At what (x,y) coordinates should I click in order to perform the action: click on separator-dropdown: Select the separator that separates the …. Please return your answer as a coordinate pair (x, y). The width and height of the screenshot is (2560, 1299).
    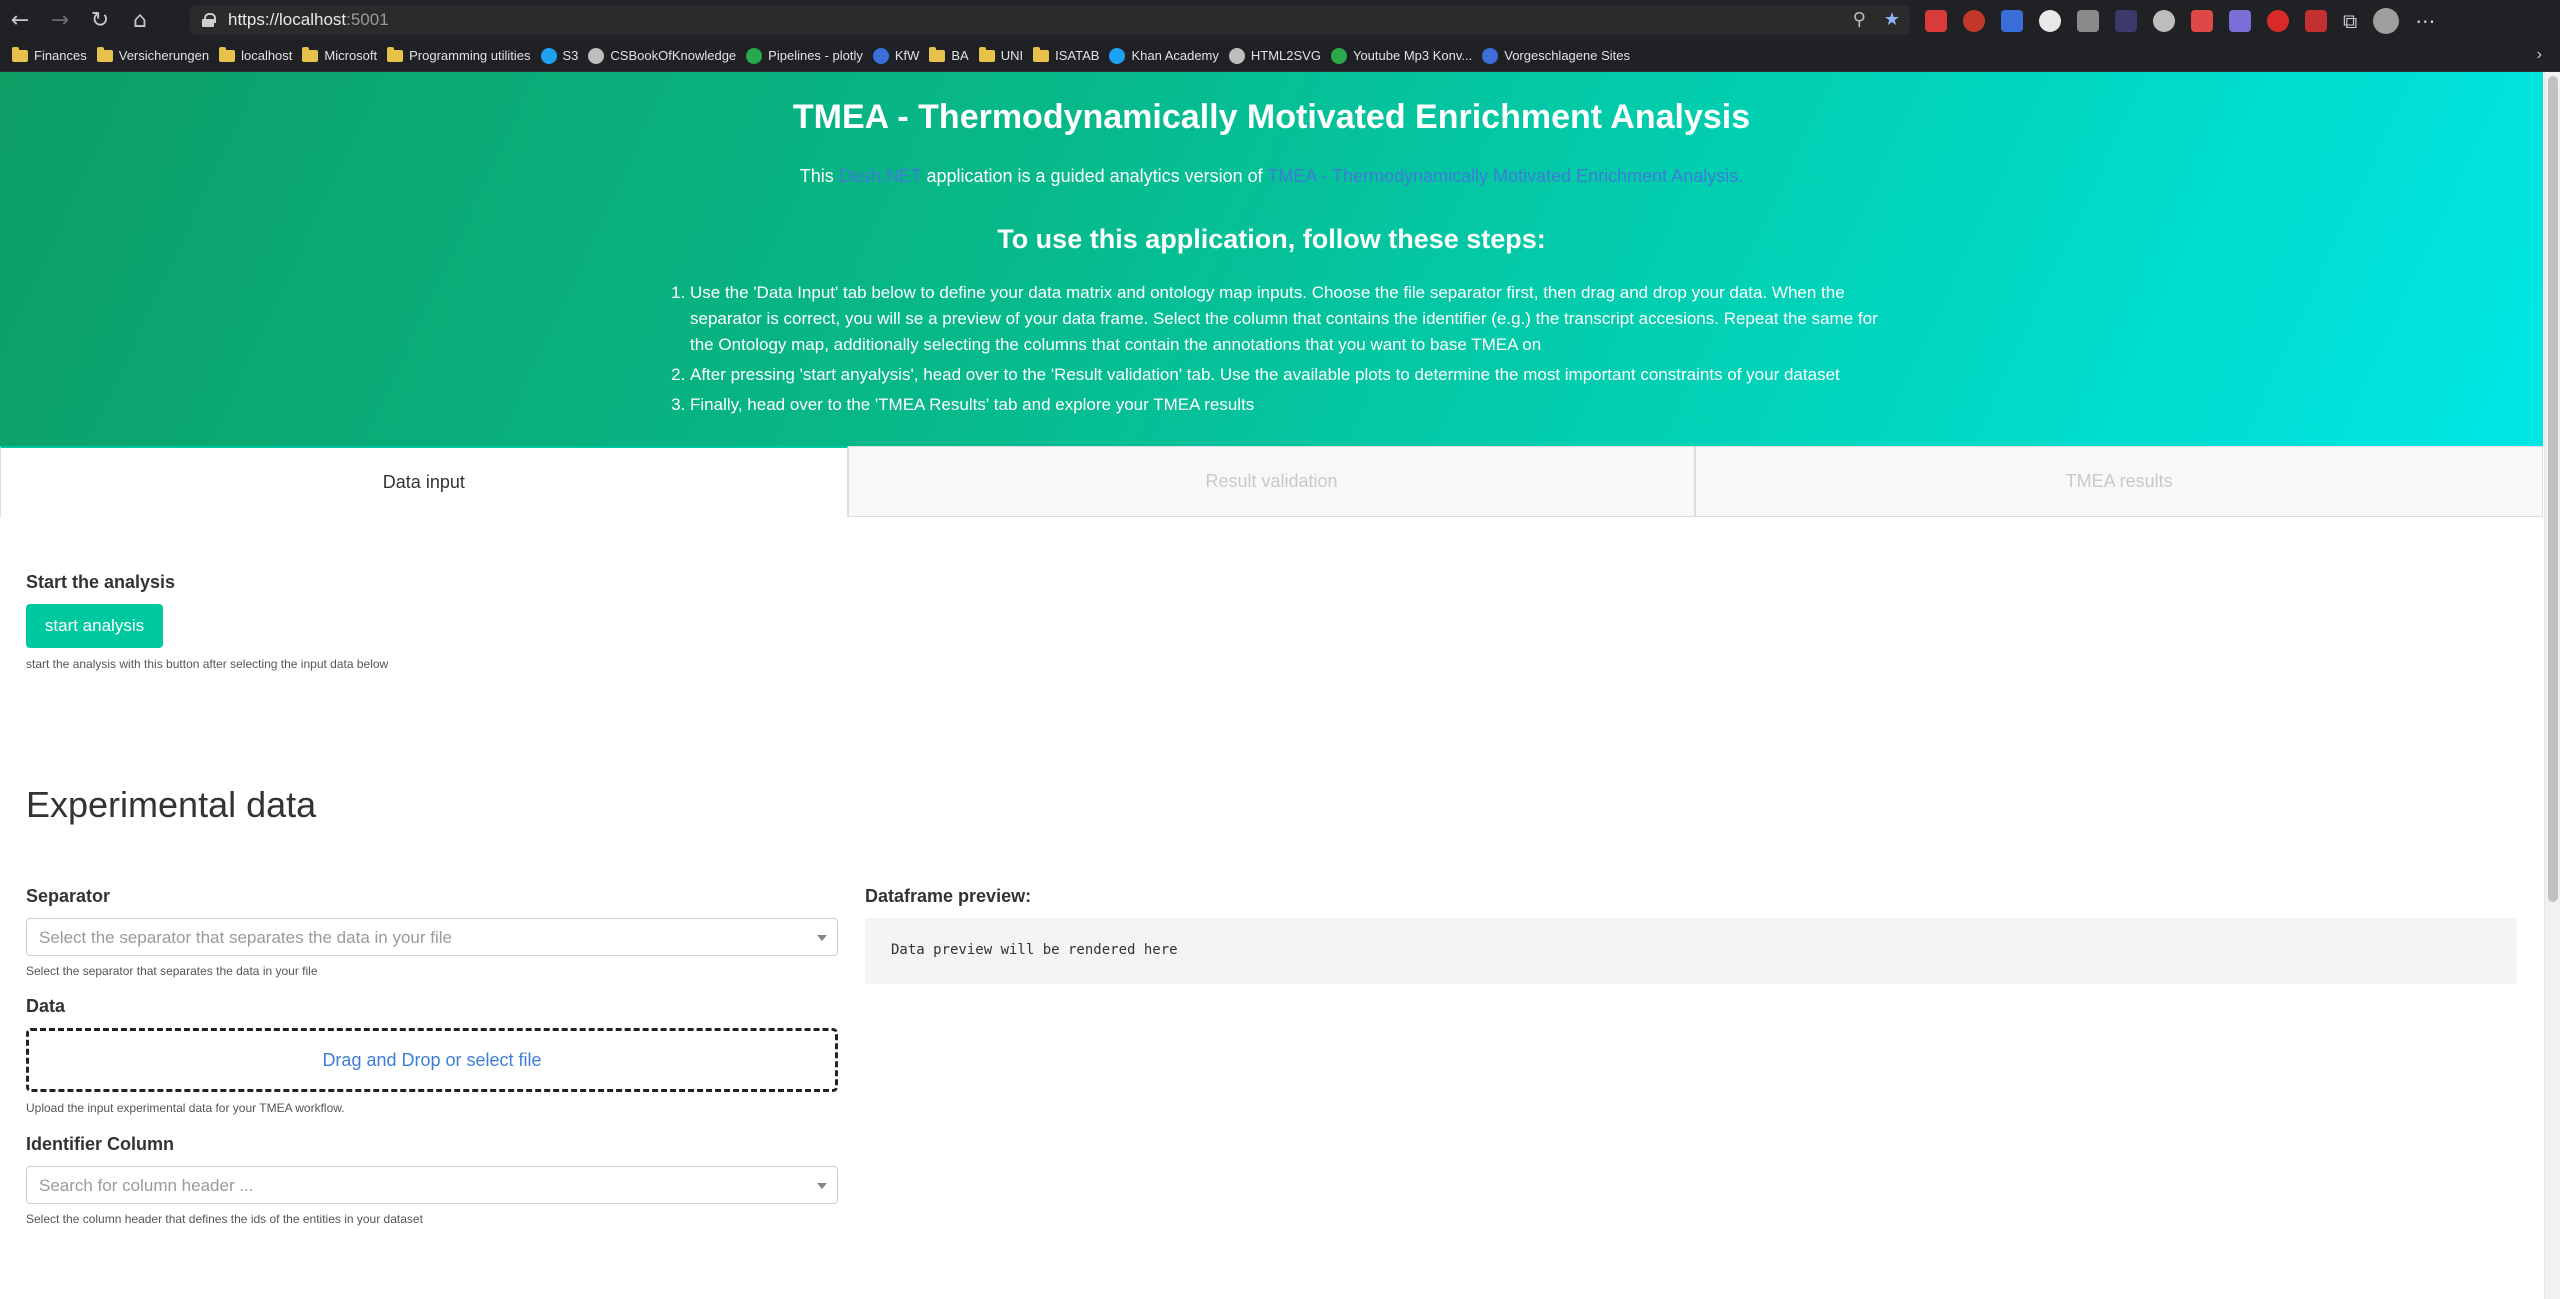
    Looking at the image, I should click on (432, 937).